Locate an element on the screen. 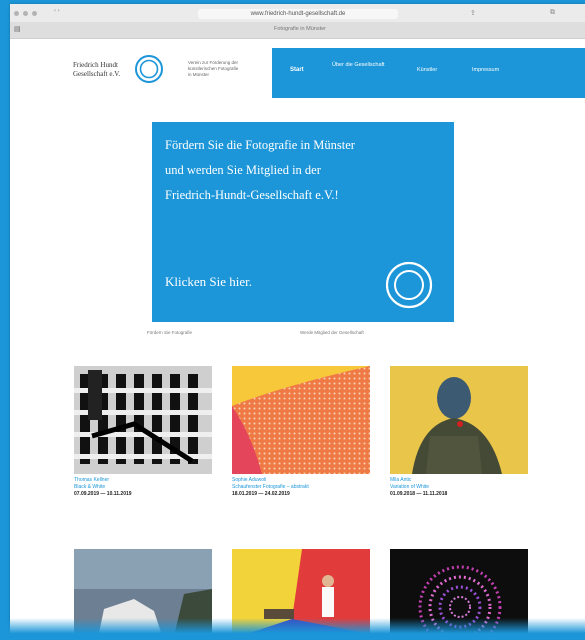 The width and height of the screenshot is (585, 640). exhibition-title: Black & White is located at coordinates (89, 487).